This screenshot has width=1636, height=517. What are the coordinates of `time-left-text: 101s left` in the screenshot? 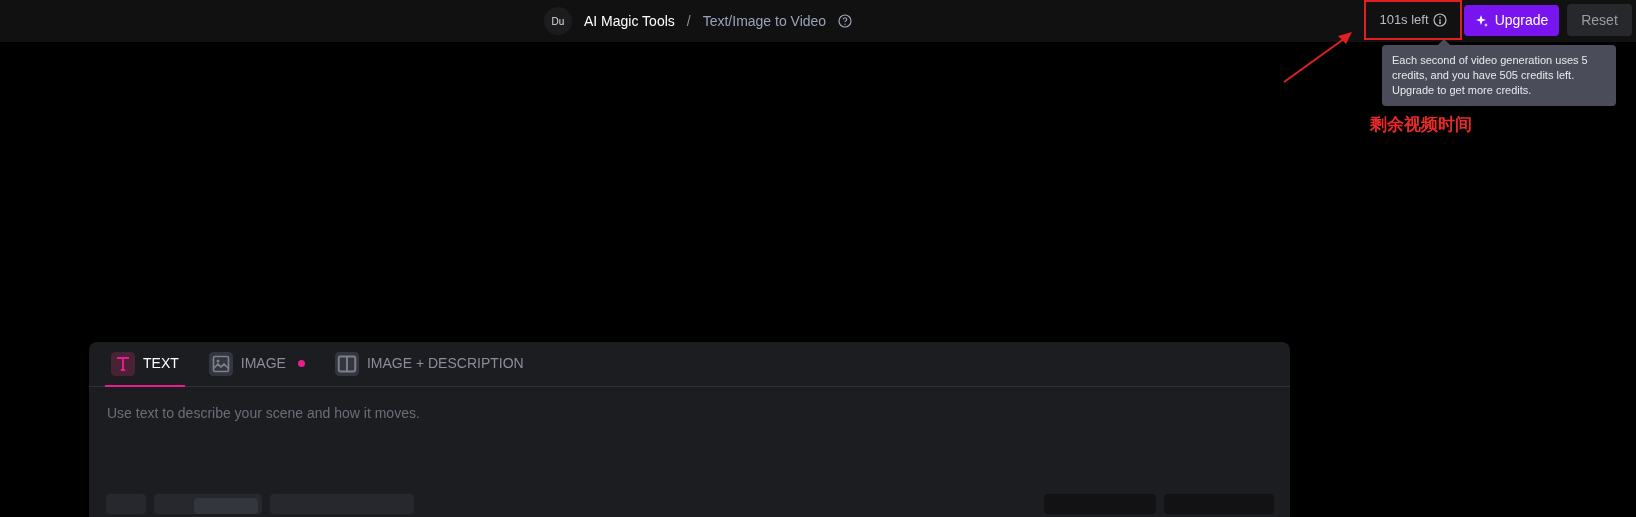 It's located at (1404, 20).